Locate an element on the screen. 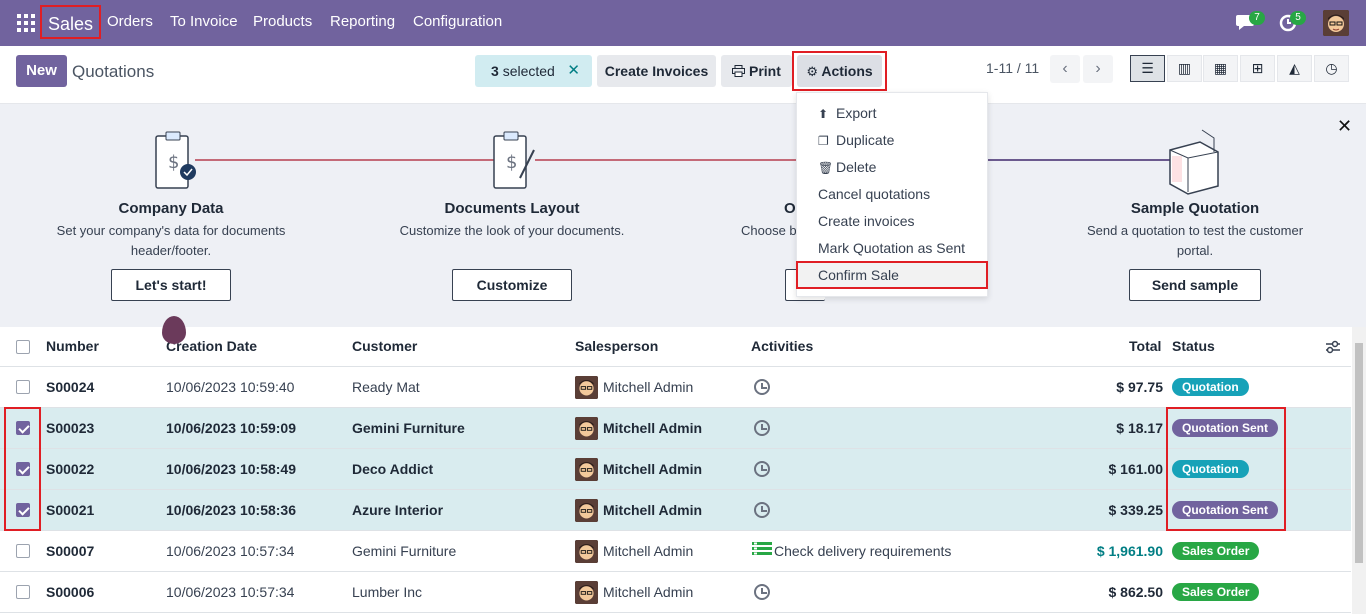  order-number: S00007 is located at coordinates (70, 551).